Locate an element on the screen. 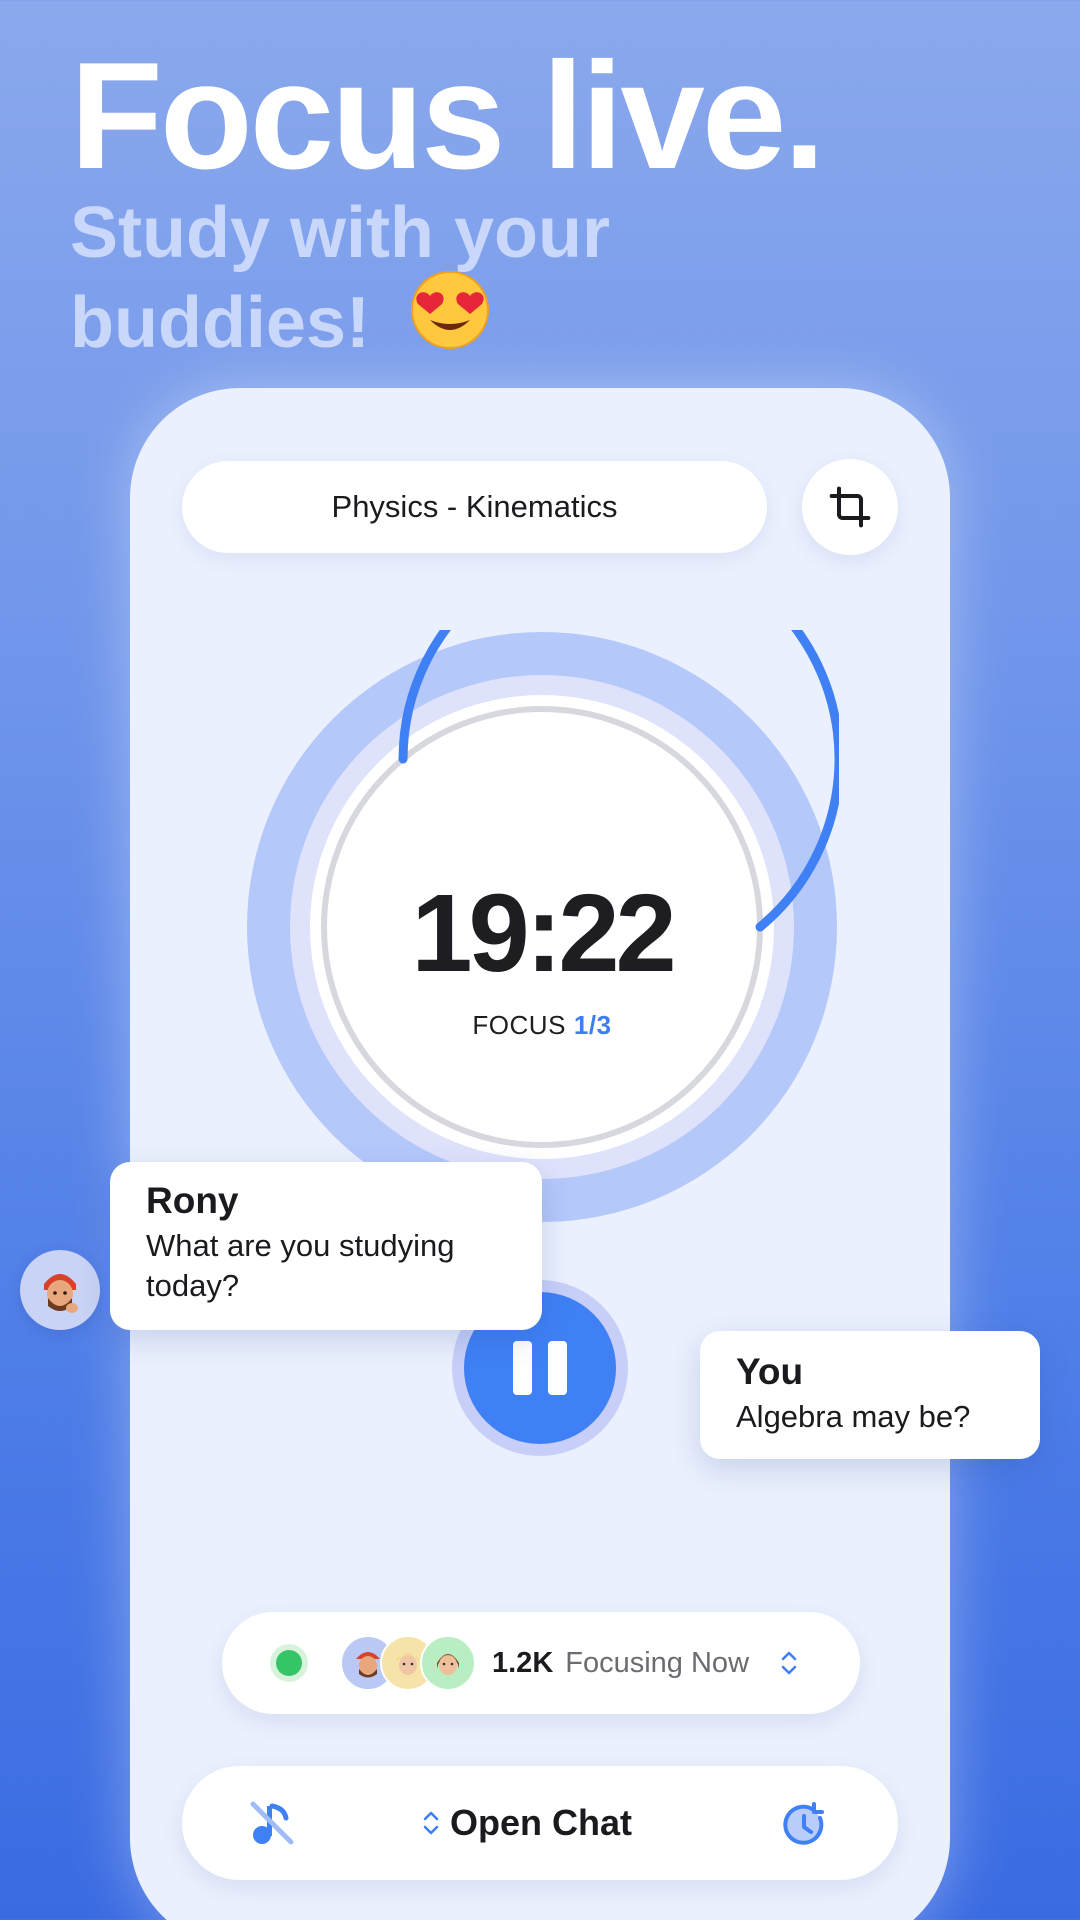 This screenshot has height=1920, width=1080. open-chat-button: Open Chat is located at coordinates (527, 1823).